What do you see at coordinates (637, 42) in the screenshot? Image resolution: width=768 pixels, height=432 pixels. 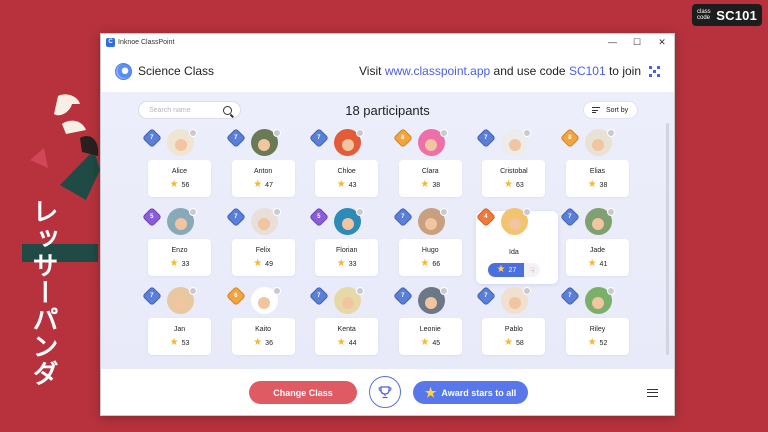 I see `maximize-button: ☐` at bounding box center [637, 42].